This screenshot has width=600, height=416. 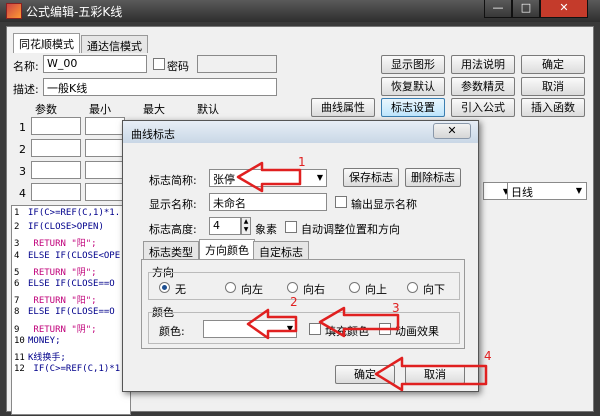 What do you see at coordinates (302, 162) in the screenshot?
I see `annotation-label-1: 1` at bounding box center [302, 162].